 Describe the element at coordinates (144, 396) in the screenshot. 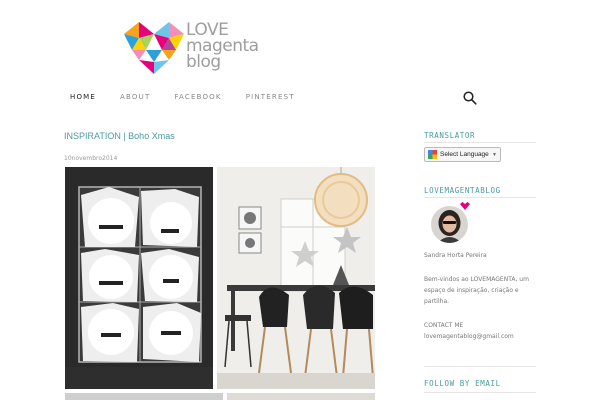

I see `next-post-image-left` at that location.